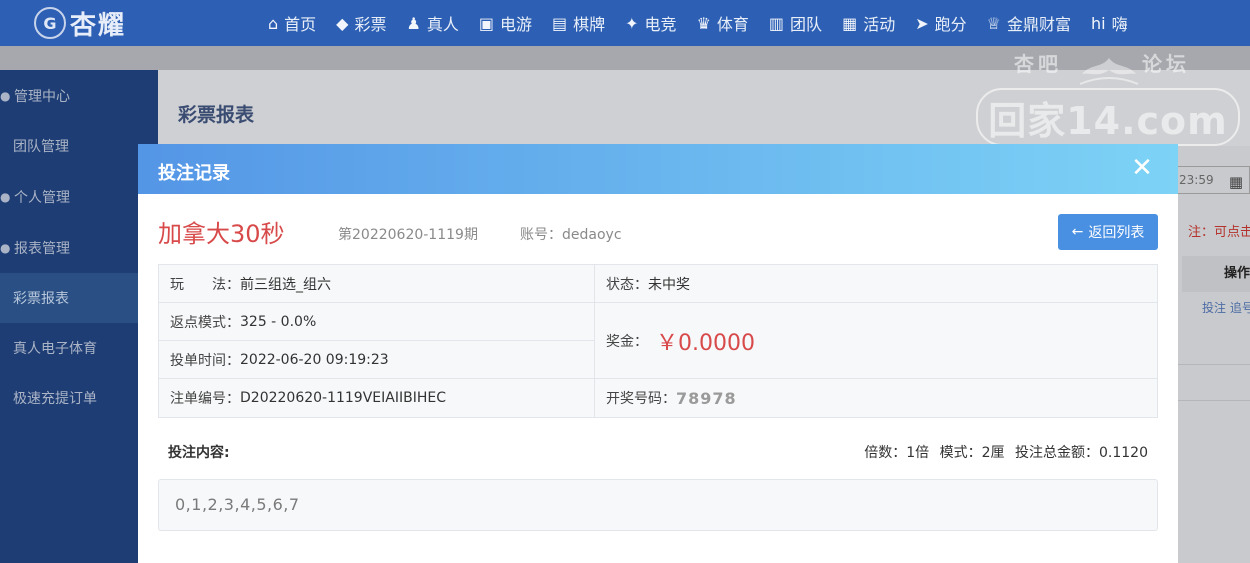 This screenshot has width=1250, height=563. I want to click on nav-item-label: 棋牌, so click(589, 24).